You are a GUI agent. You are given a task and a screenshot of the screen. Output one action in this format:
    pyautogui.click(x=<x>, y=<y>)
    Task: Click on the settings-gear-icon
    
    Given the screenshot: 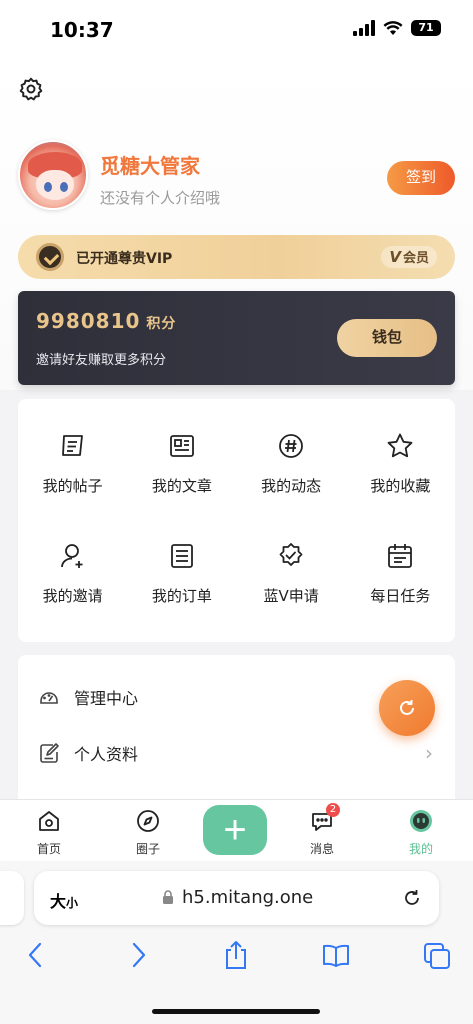 What is the action you would take?
    pyautogui.click(x=31, y=89)
    